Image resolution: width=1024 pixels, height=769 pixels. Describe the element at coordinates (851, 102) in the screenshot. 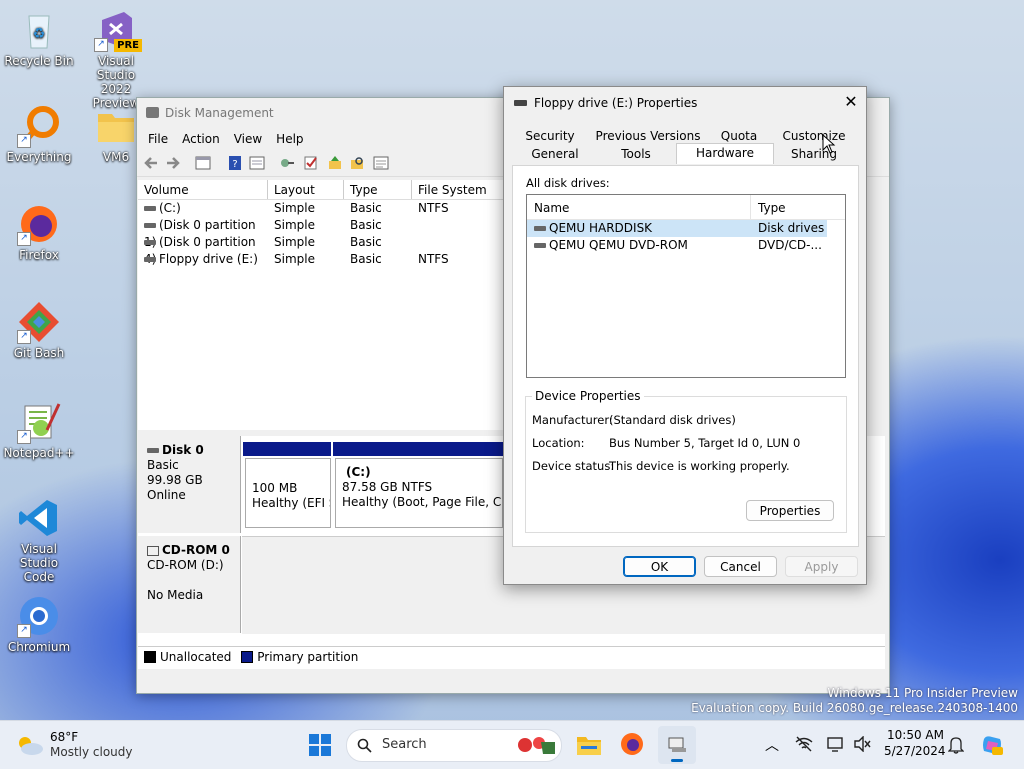

I see `close-icon: ✕` at that location.